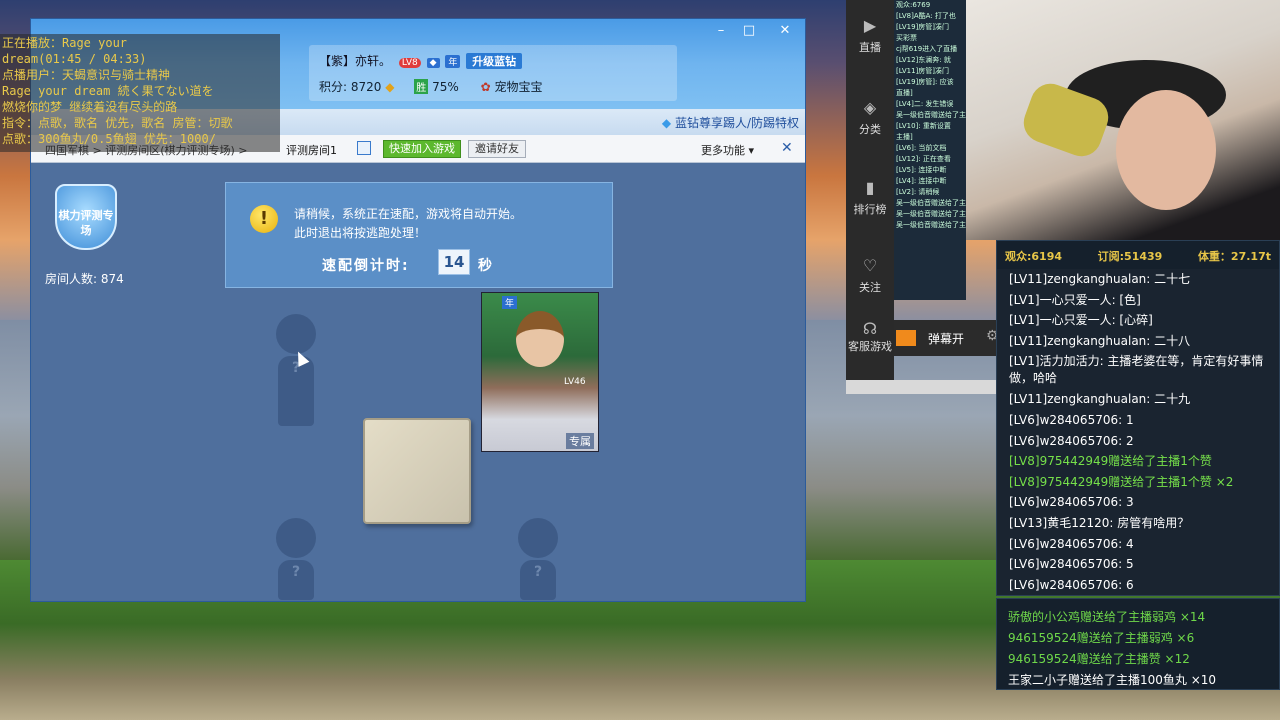 The image size is (1280, 720). I want to click on invite-friend-button: 邀请好友, so click(497, 149).